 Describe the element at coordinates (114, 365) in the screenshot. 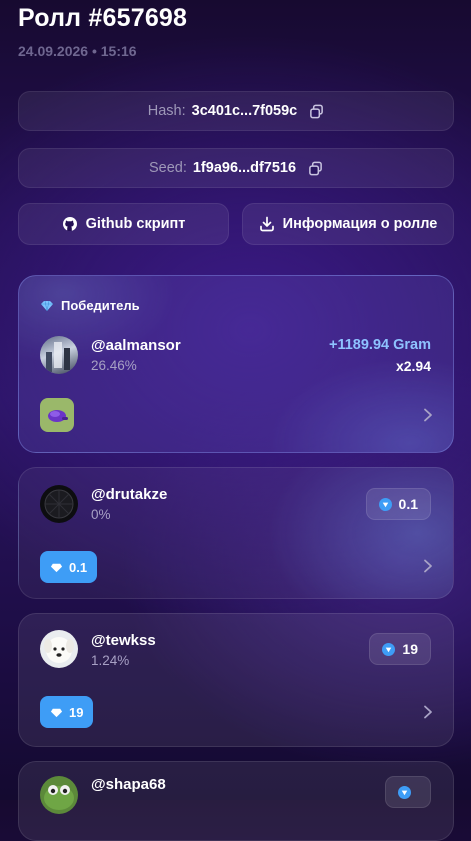

I see `winner-percent: 26.46%` at that location.